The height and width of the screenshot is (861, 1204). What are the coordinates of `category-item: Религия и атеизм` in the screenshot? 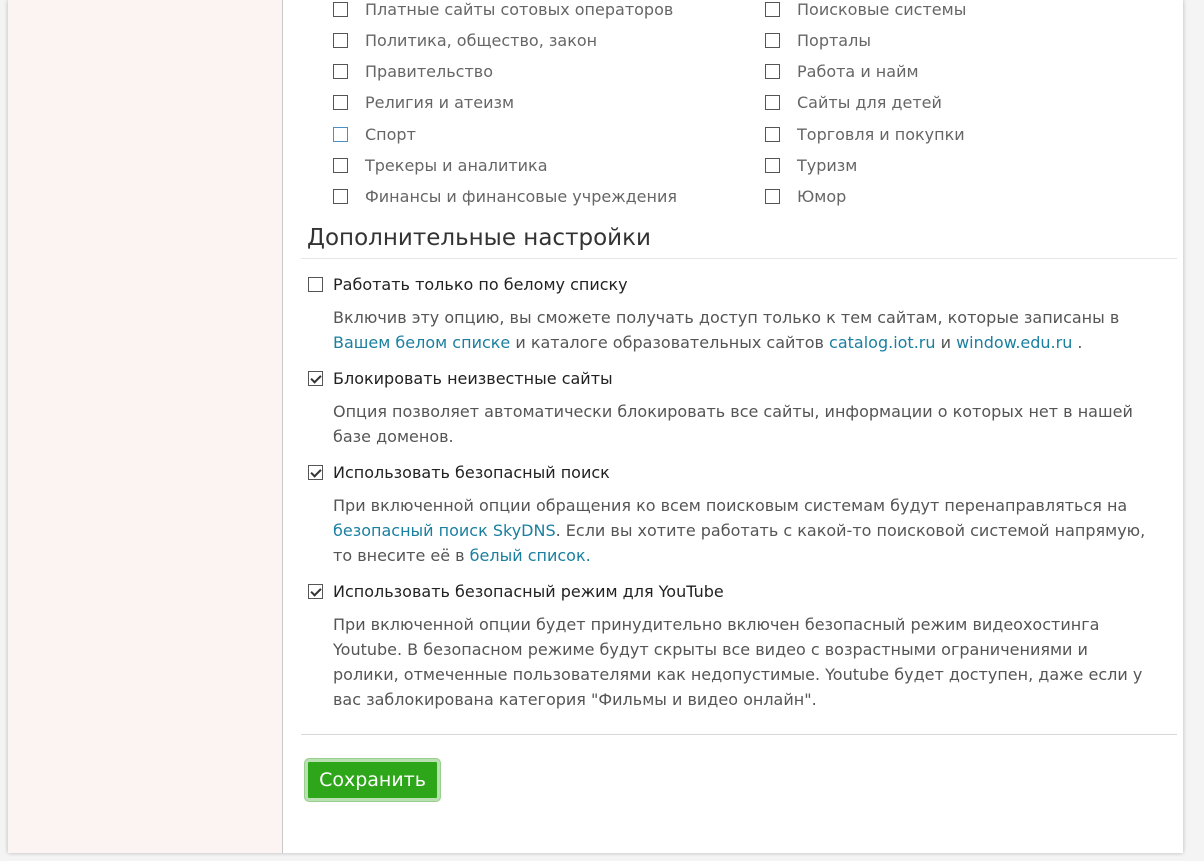 It's located at (423, 102).